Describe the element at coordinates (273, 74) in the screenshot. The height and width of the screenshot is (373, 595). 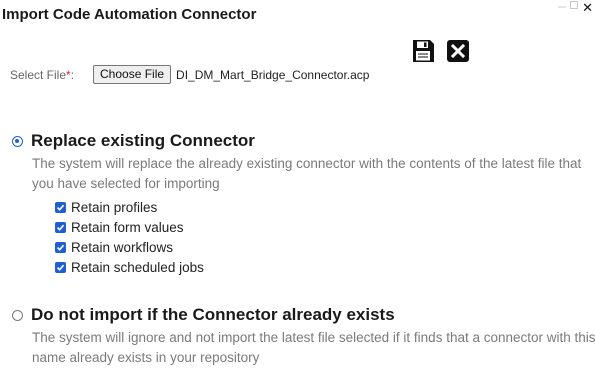
I see `selected-file-name: DI_DM_Mart_Bridge_Connector.acp` at that location.